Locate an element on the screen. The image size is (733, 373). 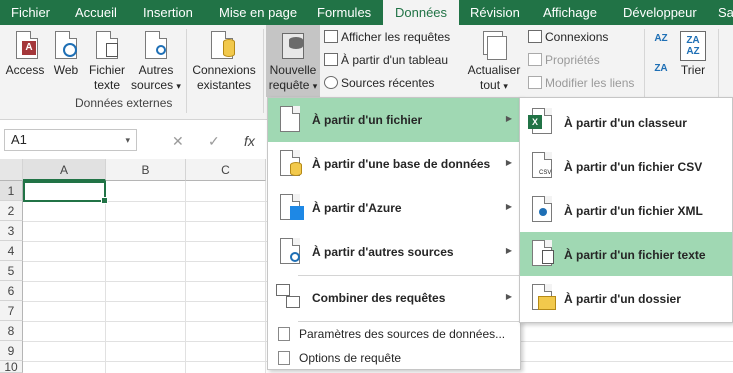
settings-icon is located at coordinates (284, 334).